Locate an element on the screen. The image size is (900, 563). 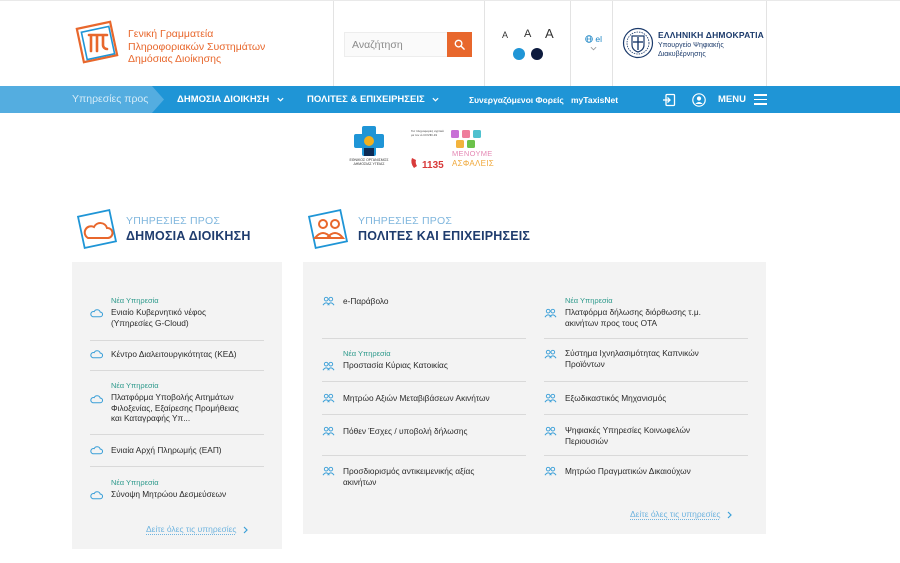
left-section-title: ΔΗΜΟΣΙΑ ΔΙΟΙΚΗΣΗ is located at coordinates (188, 236).